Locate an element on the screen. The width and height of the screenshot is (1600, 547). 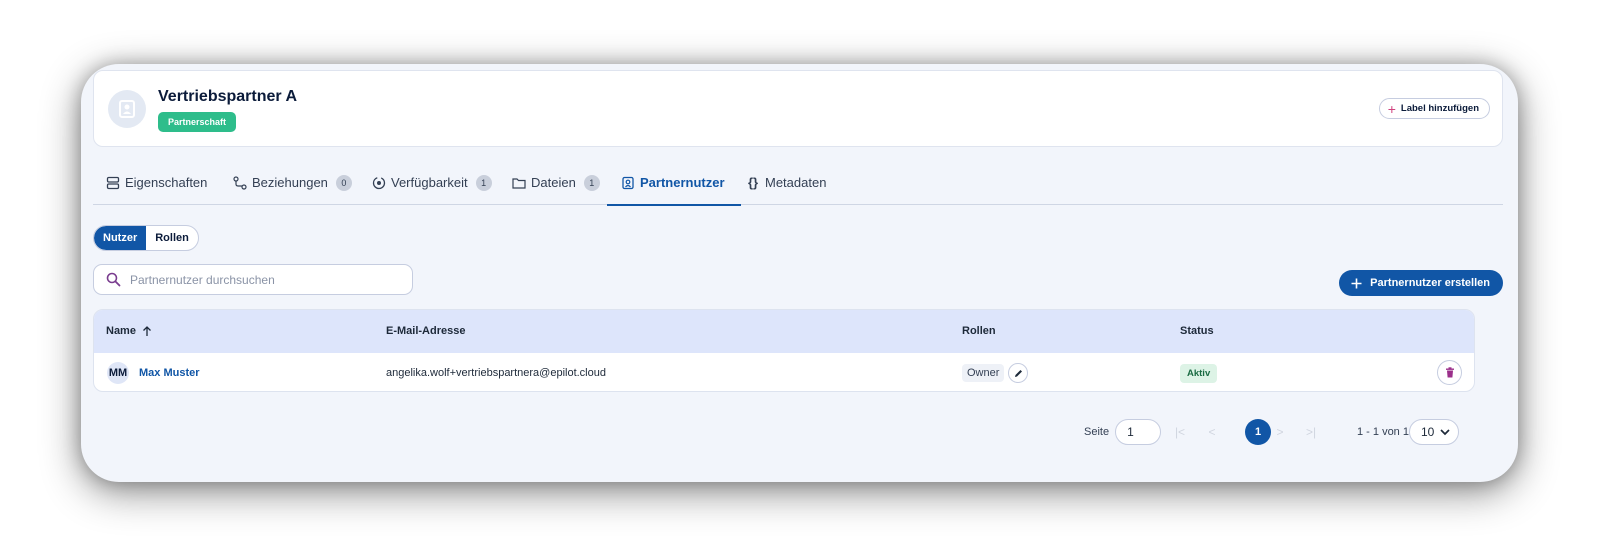
user-status-cell: Aktiv is located at coordinates (1199, 372).